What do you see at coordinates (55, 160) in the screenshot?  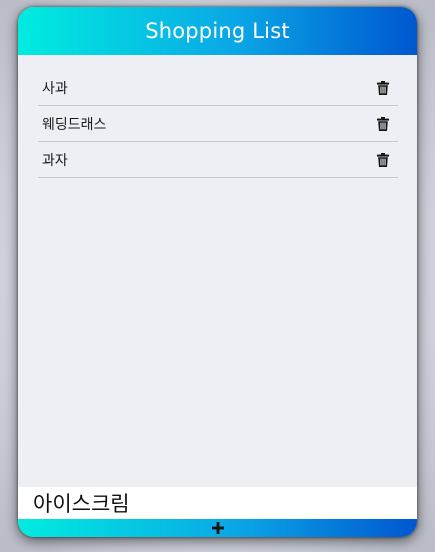 I see `item-label: 과자` at bounding box center [55, 160].